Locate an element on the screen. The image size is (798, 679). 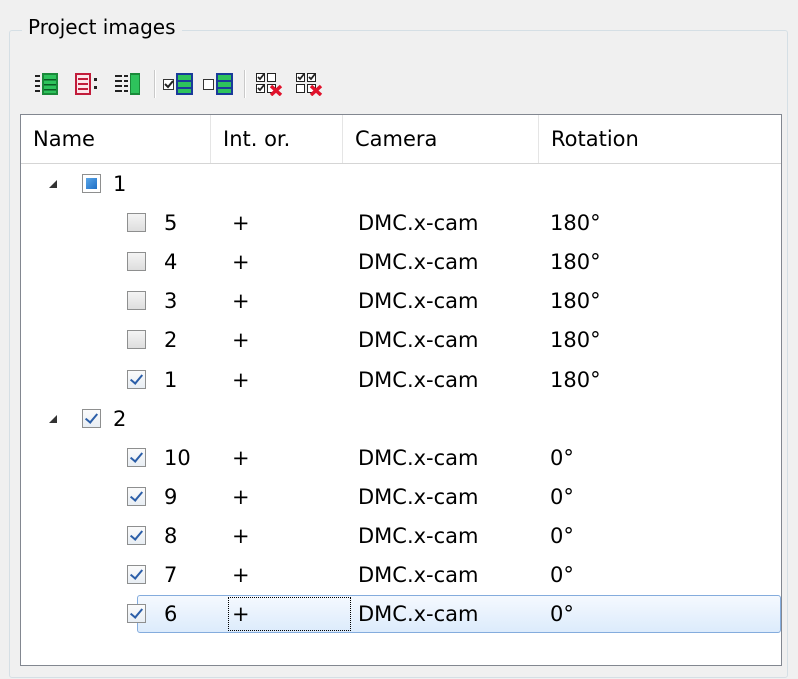
expand-all-icon is located at coordinates (48, 84).